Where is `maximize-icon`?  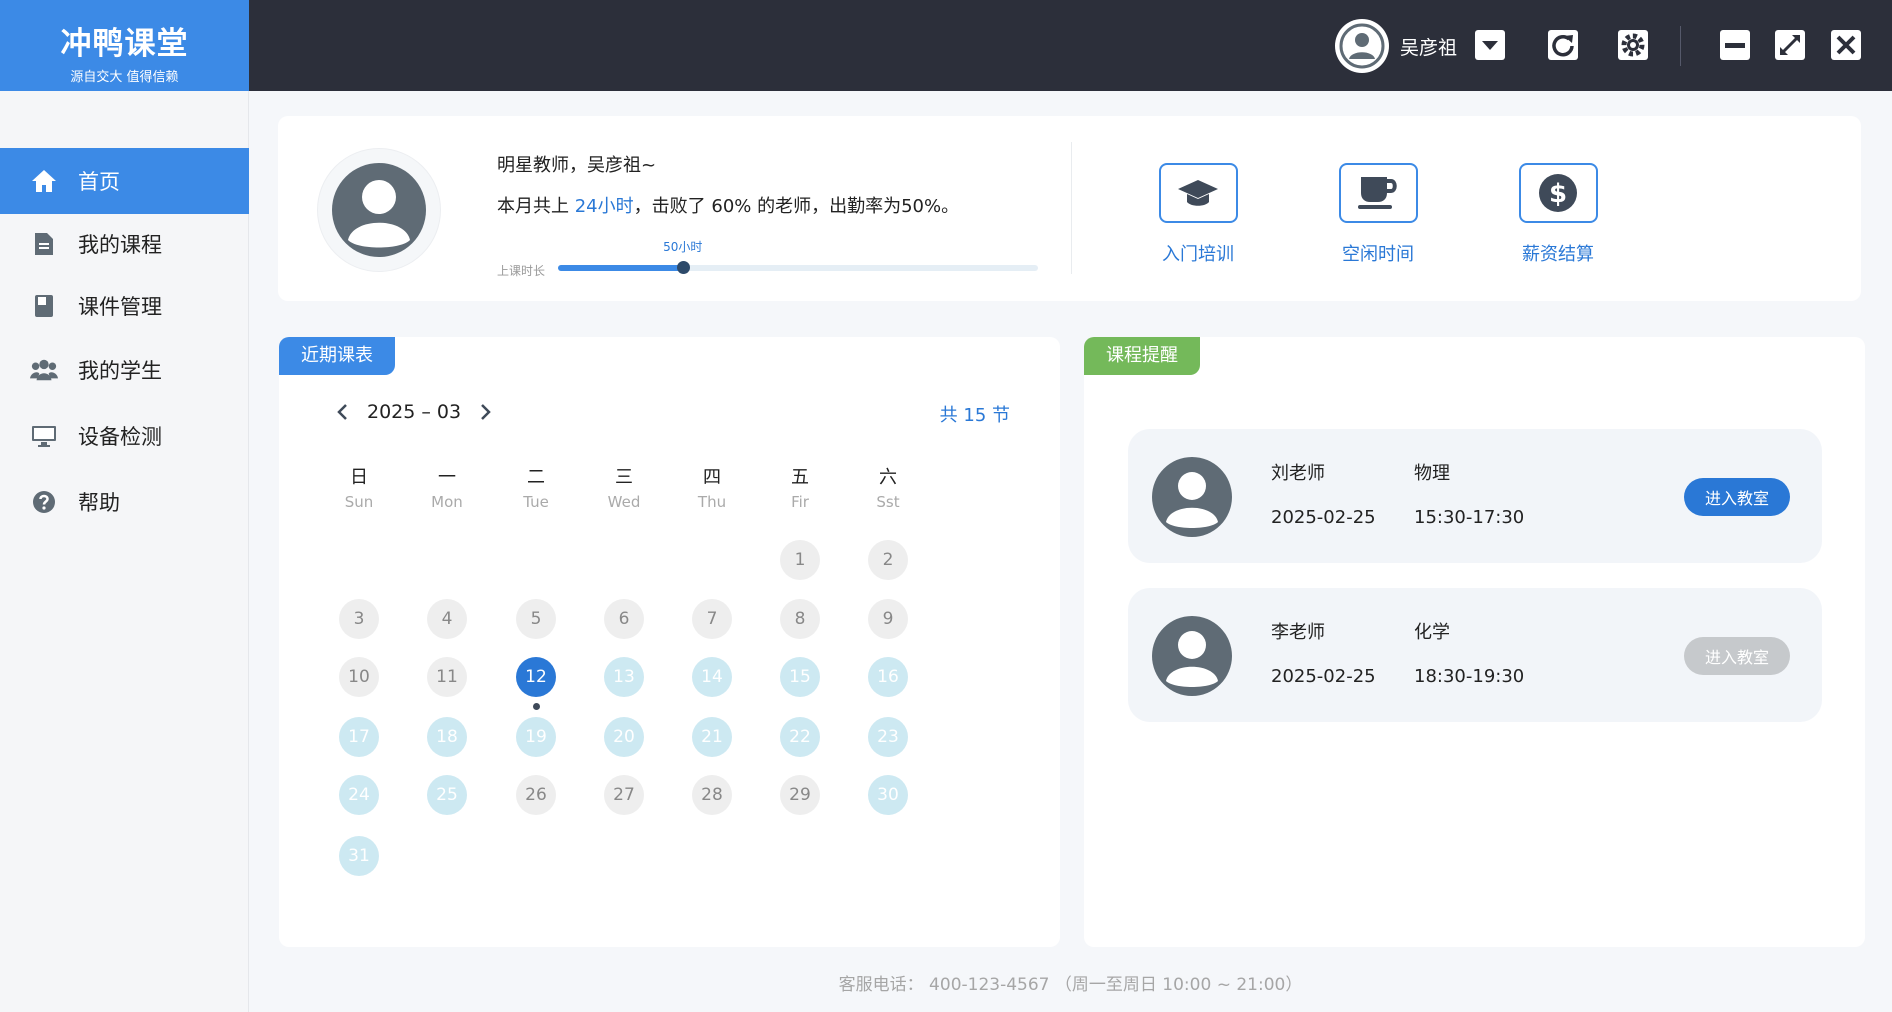 maximize-icon is located at coordinates (1790, 45).